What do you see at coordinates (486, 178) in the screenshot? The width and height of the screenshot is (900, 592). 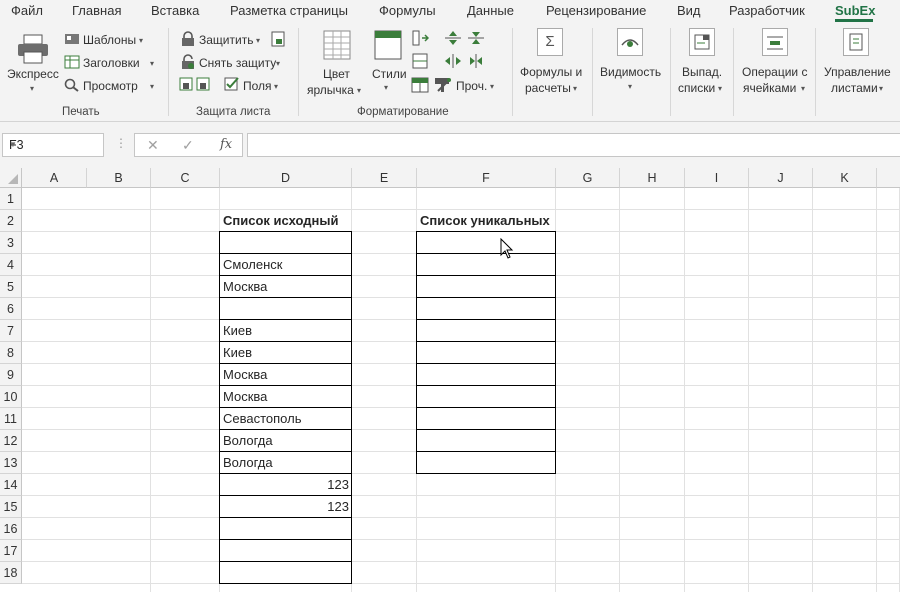 I see `column-header-f: F` at bounding box center [486, 178].